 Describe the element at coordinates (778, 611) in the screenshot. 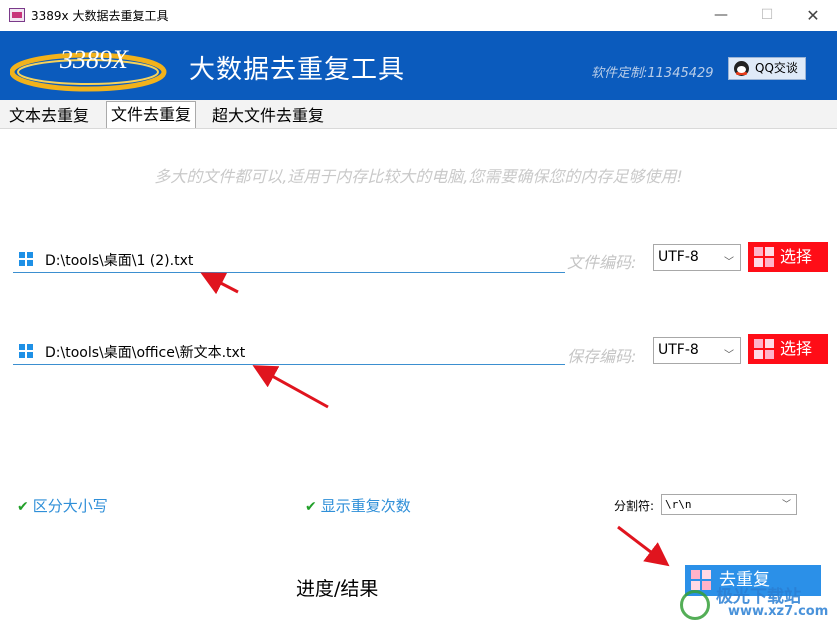

I see `watermark-url: www.xz7.com` at that location.